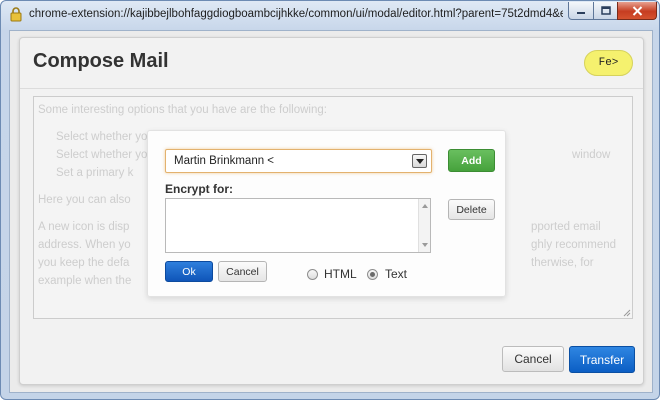 The width and height of the screenshot is (660, 400). What do you see at coordinates (331, 88) in the screenshot?
I see `header-divider` at bounding box center [331, 88].